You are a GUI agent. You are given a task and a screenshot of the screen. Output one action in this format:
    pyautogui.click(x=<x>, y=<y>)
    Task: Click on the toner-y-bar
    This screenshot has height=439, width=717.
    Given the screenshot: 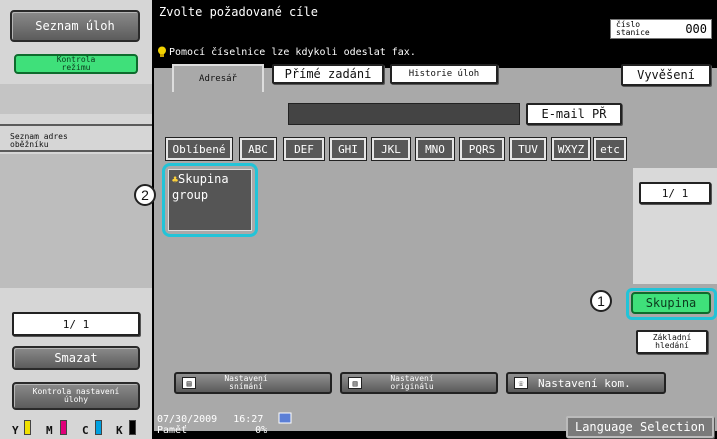 What is the action you would take?
    pyautogui.click(x=27, y=427)
    